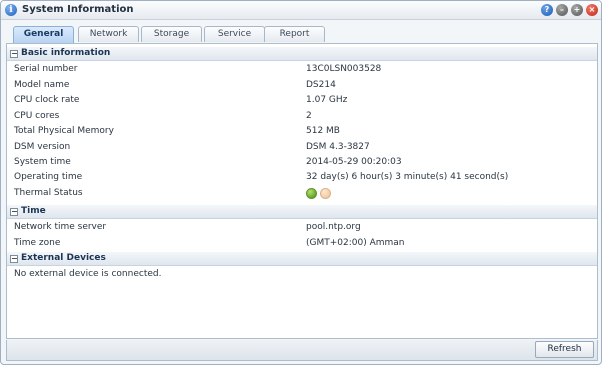 This screenshot has height=365, width=602. I want to click on info-row: Time zone (GMT+02:00) Amman, so click(302, 243).